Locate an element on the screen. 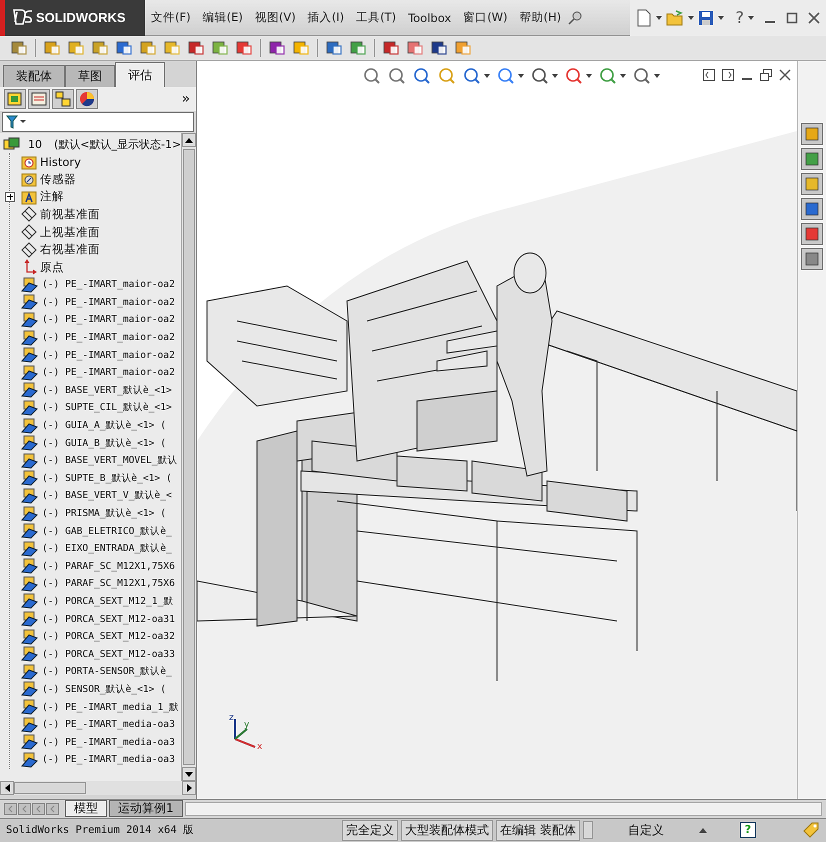  menu-item: 插入(I) is located at coordinates (326, 17).